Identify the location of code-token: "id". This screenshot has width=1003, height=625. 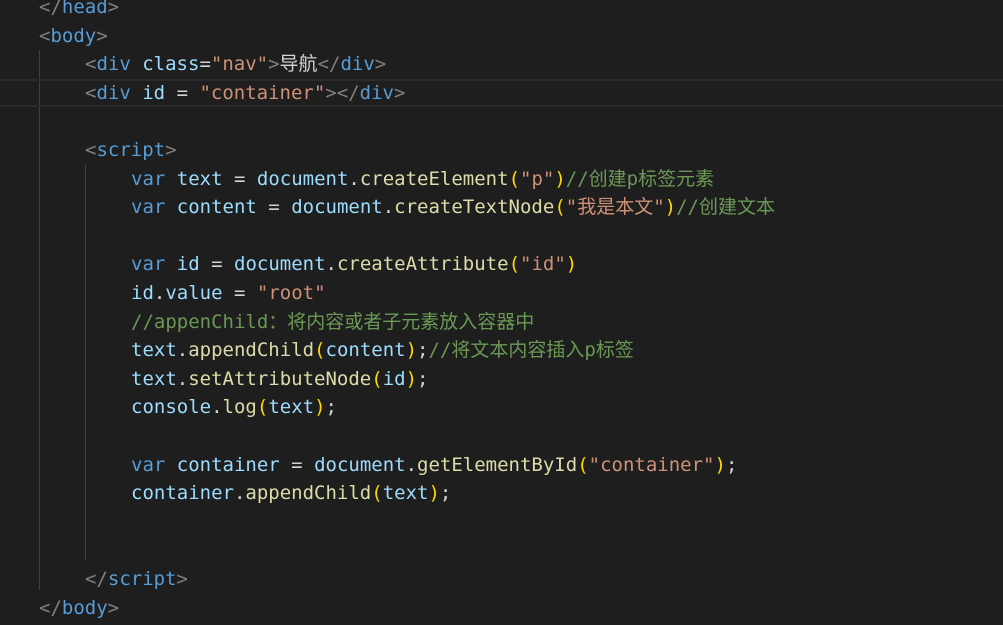
(543, 264).